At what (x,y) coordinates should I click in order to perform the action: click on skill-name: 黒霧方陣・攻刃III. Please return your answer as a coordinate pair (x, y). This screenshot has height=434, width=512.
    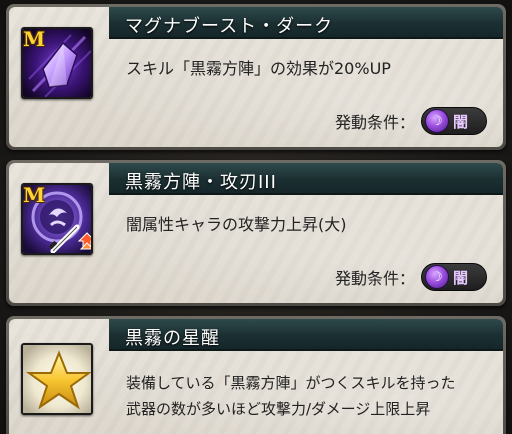
    Looking at the image, I should click on (201, 182).